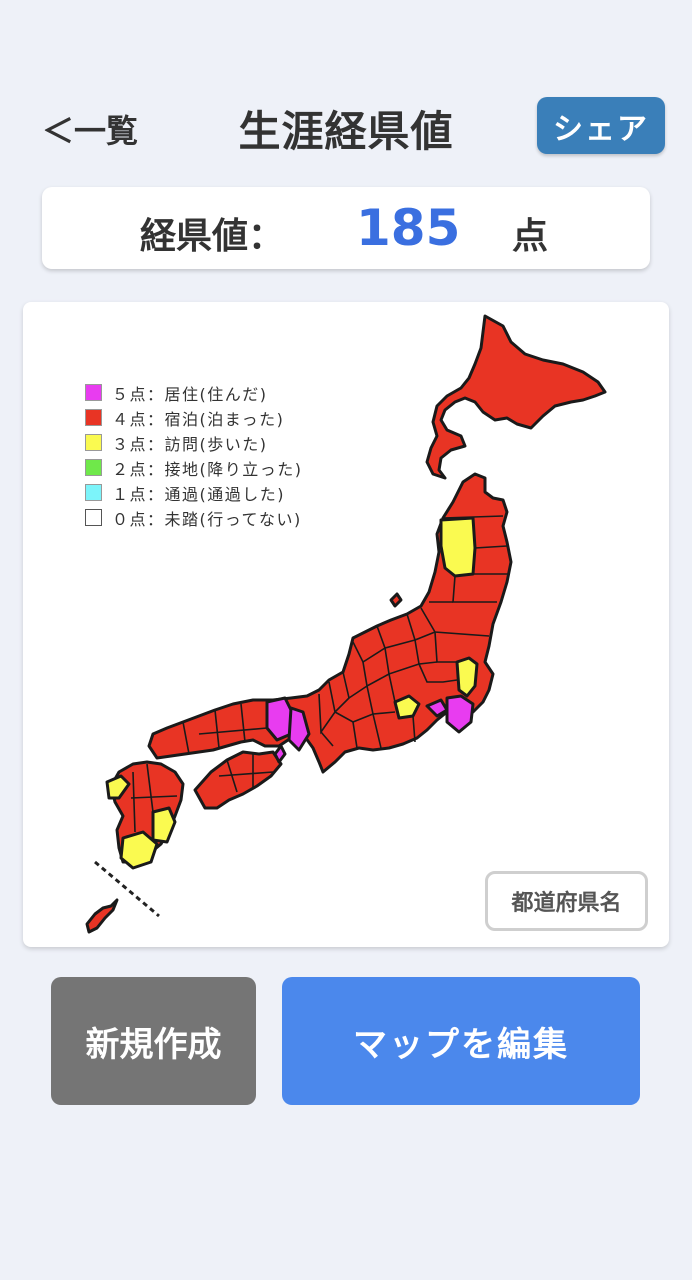  Describe the element at coordinates (102, 916) in the screenshot. I see `map-region-okinawa` at that location.